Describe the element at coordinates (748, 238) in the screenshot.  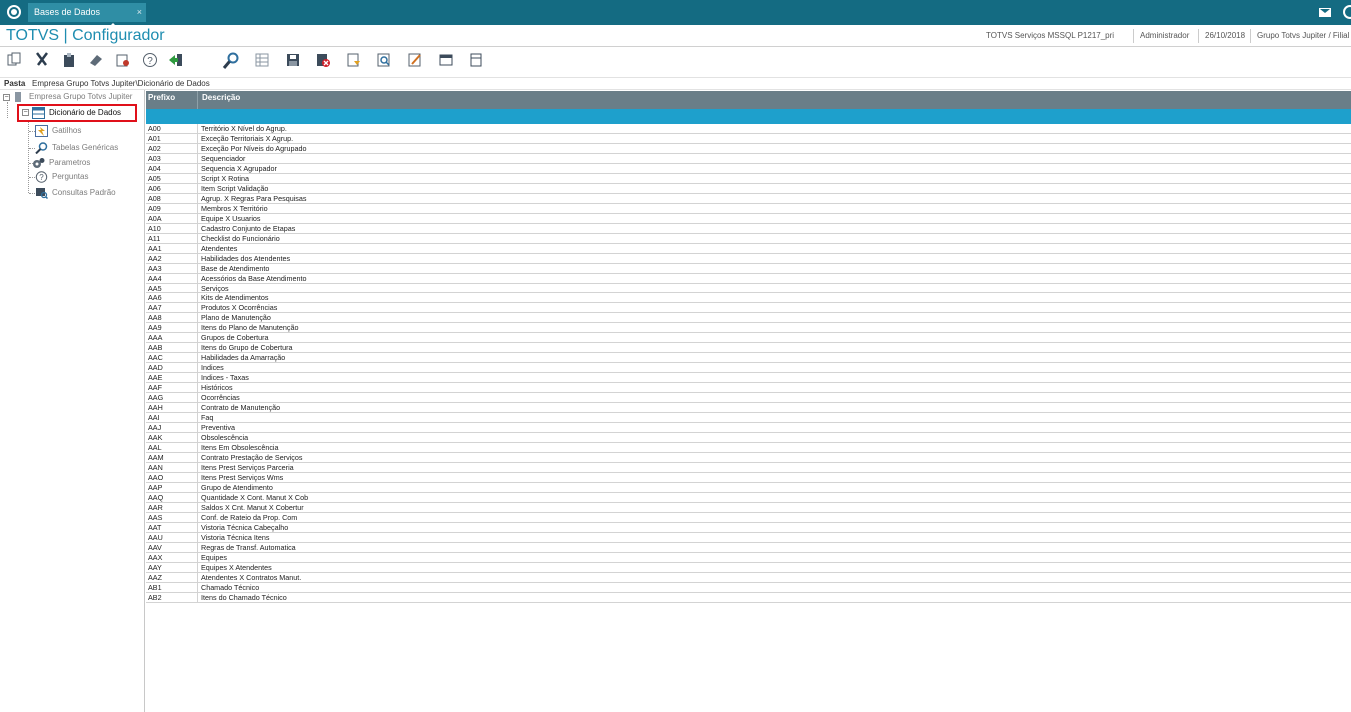
I see `table-row: A11 Checklist do Funcionário` at that location.